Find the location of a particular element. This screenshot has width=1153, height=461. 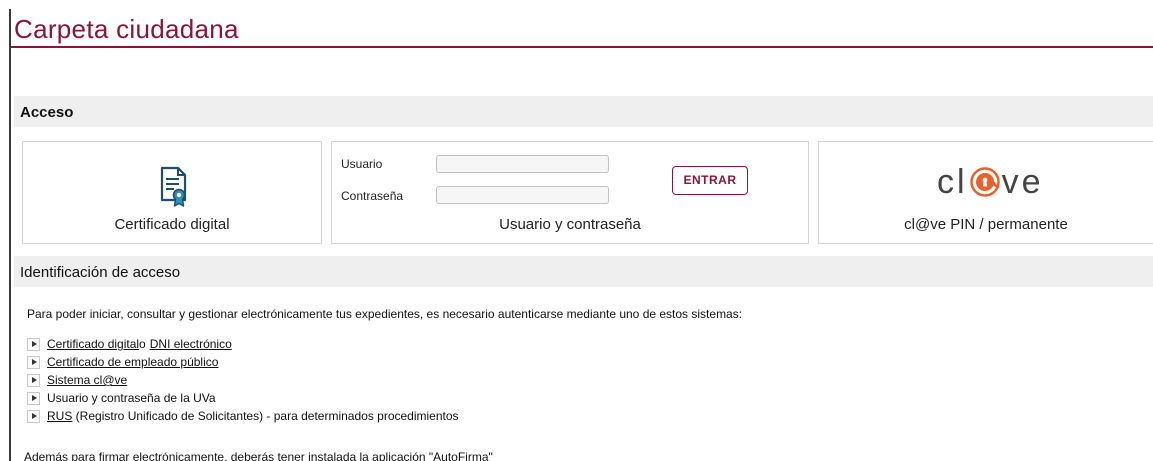

clave-option: cl ve cl@ve PIN / permanente is located at coordinates (985, 192).